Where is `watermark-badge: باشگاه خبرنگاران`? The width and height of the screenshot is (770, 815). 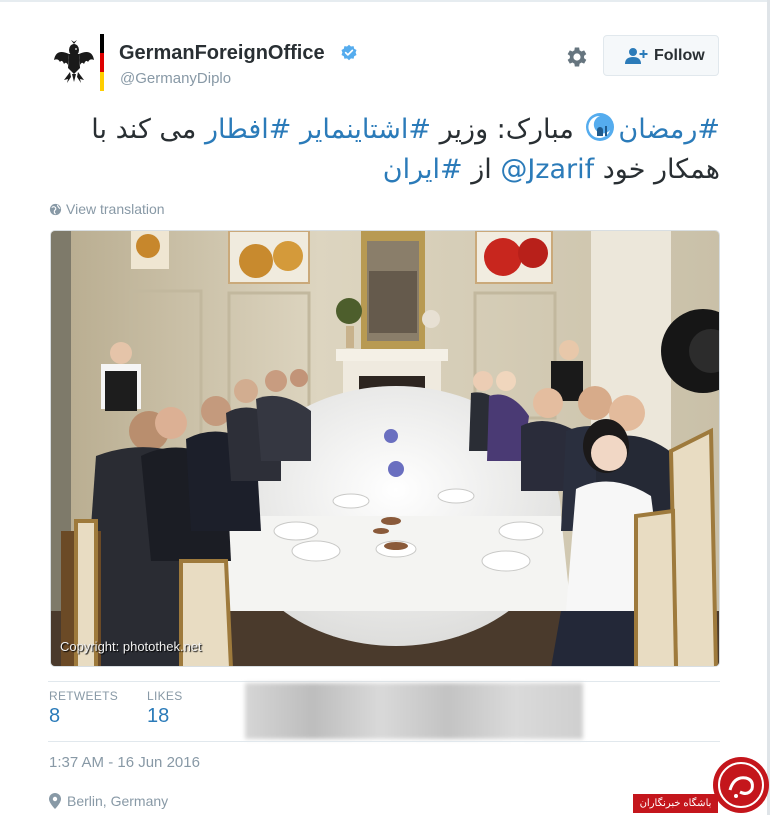
watermark-badge: باشگاه خبرنگاران is located at coordinates (675, 803).